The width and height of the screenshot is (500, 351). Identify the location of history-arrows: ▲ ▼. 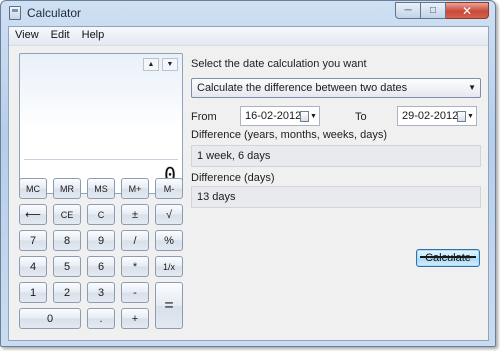
(160, 64).